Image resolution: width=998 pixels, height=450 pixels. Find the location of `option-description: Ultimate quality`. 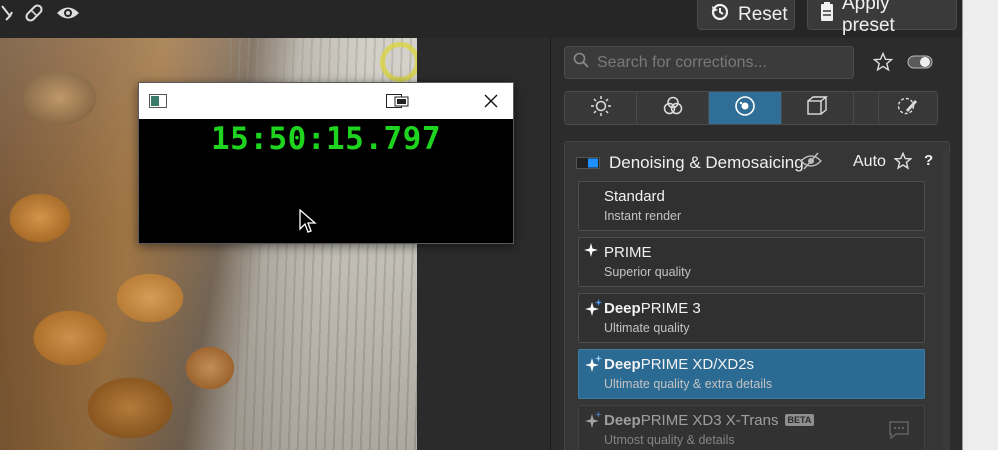

option-description: Ultimate quality is located at coordinates (647, 328).